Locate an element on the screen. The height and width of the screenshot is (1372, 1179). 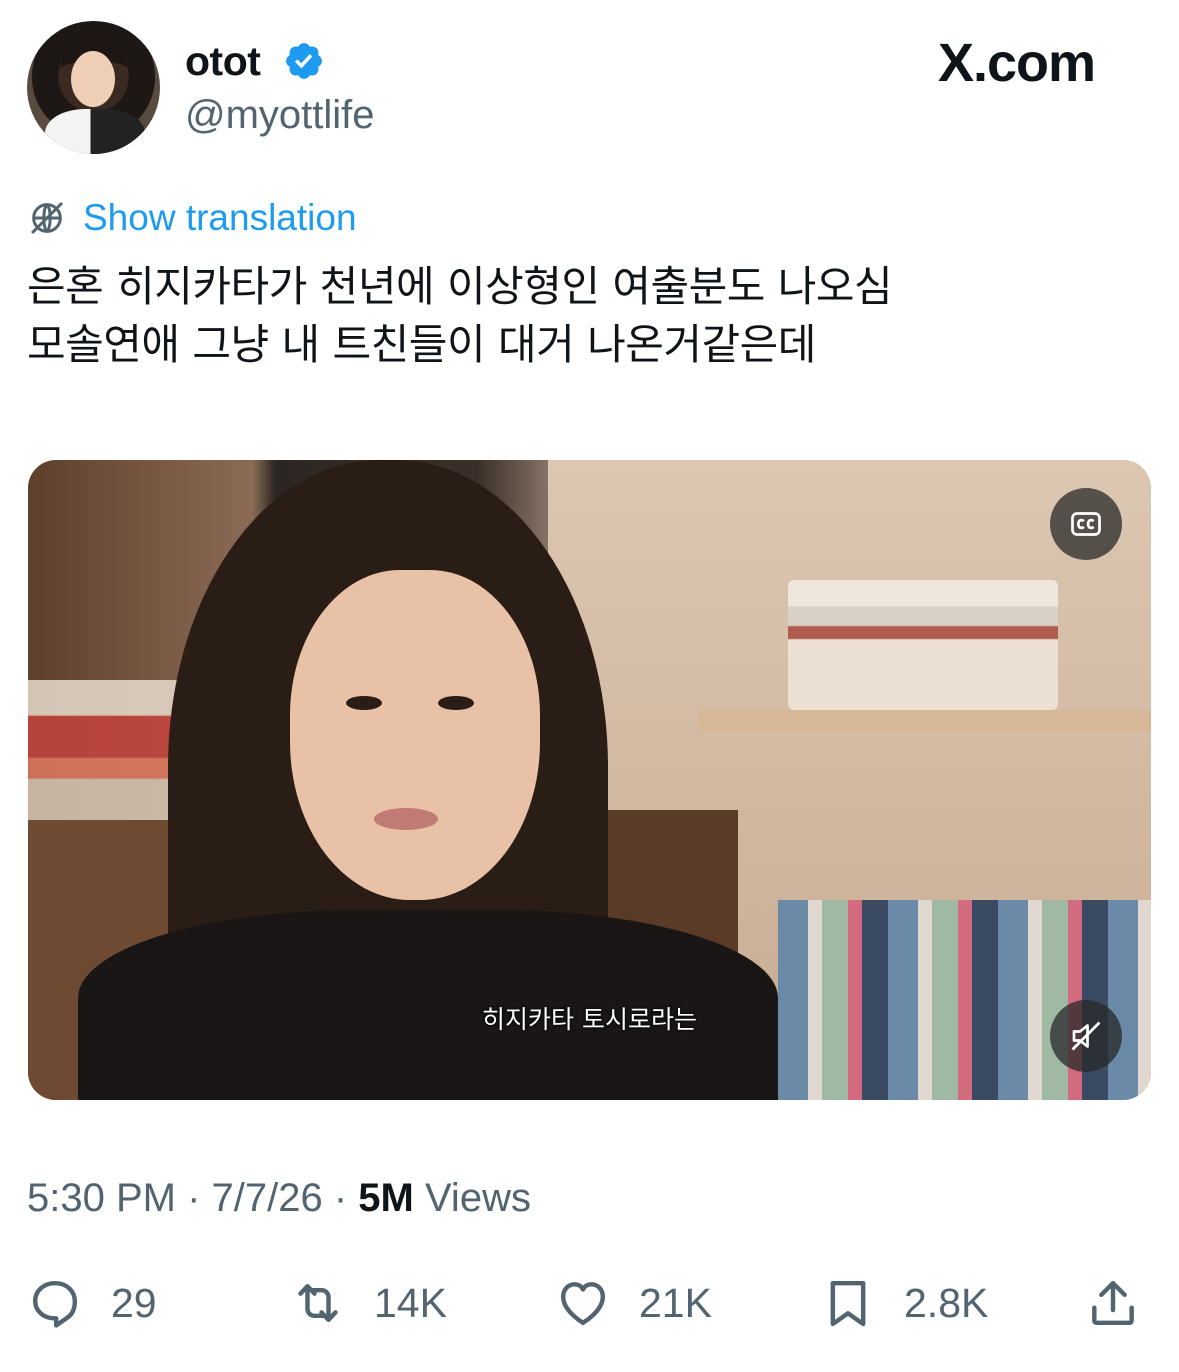
heart-icon is located at coordinates (583, 1304).